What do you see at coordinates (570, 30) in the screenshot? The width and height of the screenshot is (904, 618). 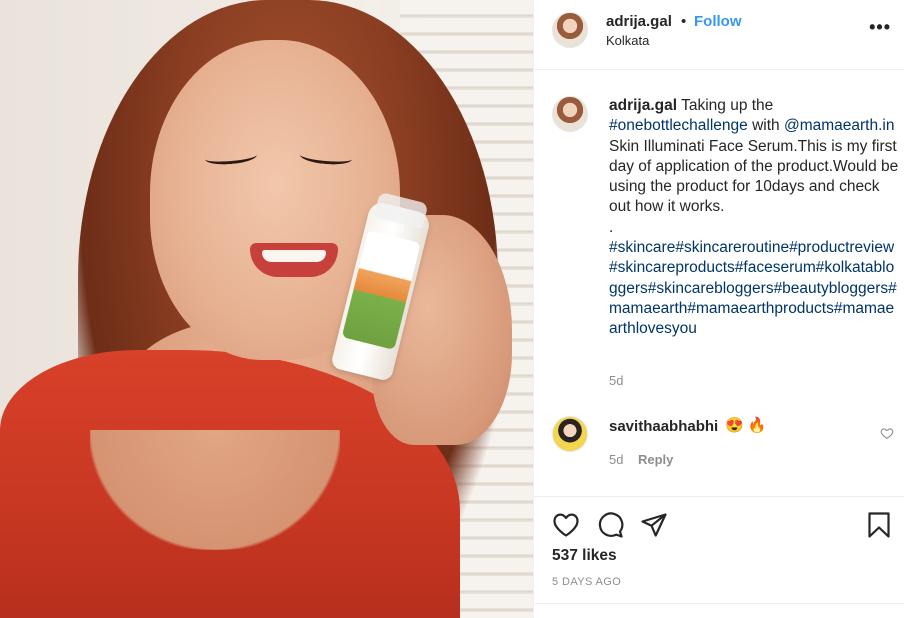 I see `author-avatar` at bounding box center [570, 30].